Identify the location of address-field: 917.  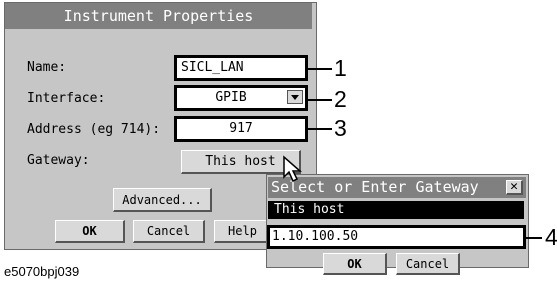
(241, 129).